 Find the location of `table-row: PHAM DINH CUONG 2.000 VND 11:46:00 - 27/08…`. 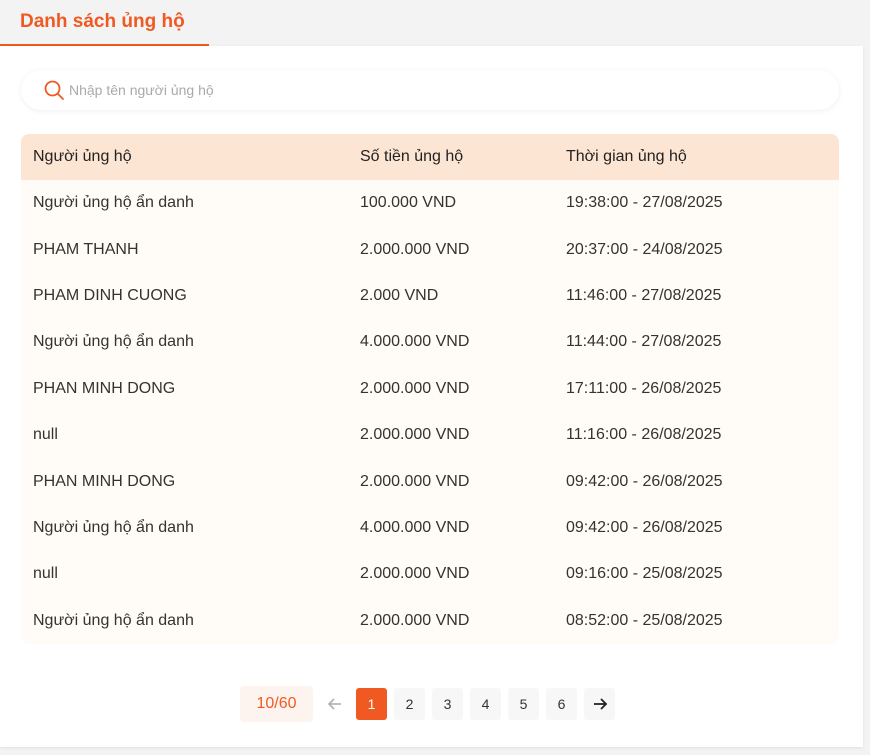

table-row: PHAM DINH CUONG 2.000 VND 11:46:00 - 27/08… is located at coordinates (430, 296).